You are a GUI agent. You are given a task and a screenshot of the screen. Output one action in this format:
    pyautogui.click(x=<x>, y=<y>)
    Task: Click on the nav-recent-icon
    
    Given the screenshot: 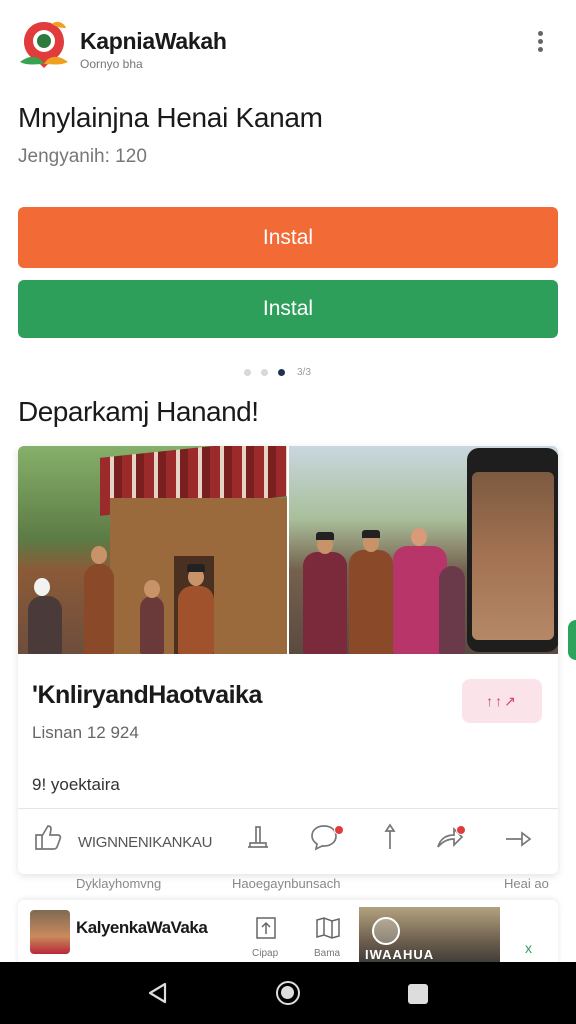 What is the action you would take?
    pyautogui.click(x=418, y=994)
    